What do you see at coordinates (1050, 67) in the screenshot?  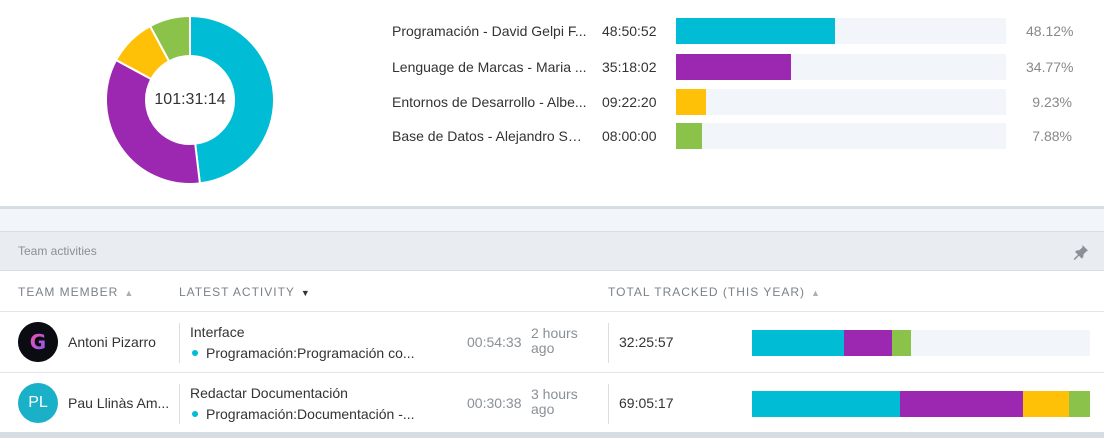 I see `project-percent: 34.77%` at bounding box center [1050, 67].